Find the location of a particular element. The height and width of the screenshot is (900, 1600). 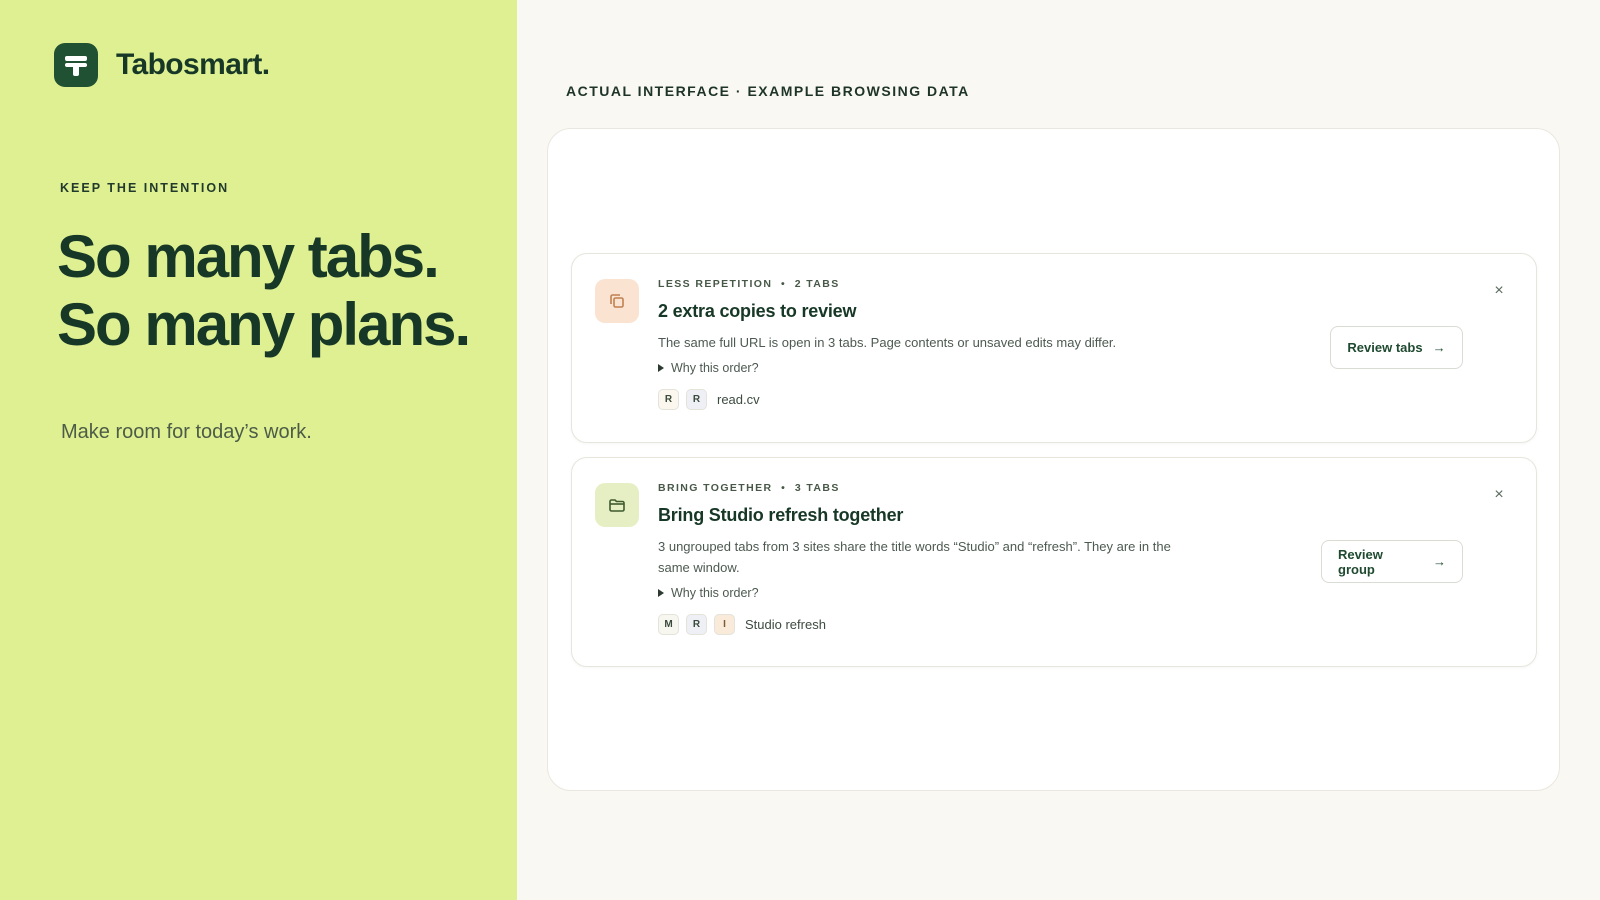

review-tabs-label: Review tabs is located at coordinates (1385, 347).